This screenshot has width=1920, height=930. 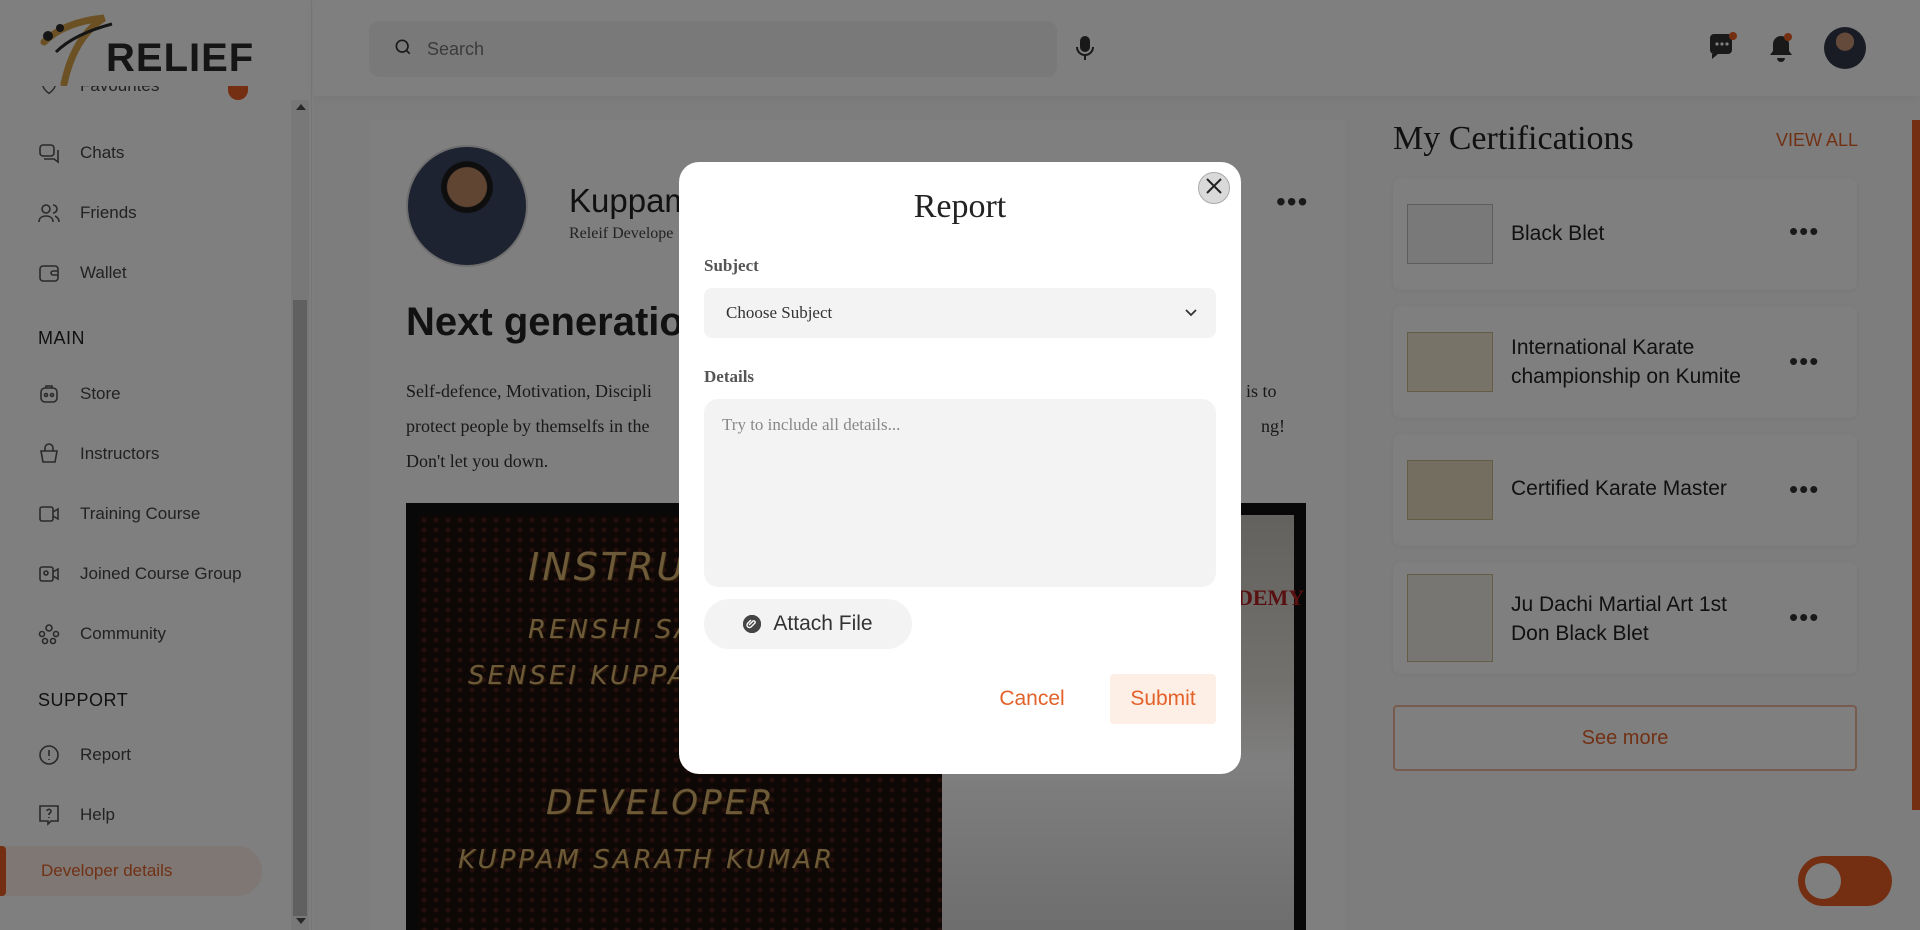 What do you see at coordinates (731, 265) in the screenshot?
I see `subject-label: Subject` at bounding box center [731, 265].